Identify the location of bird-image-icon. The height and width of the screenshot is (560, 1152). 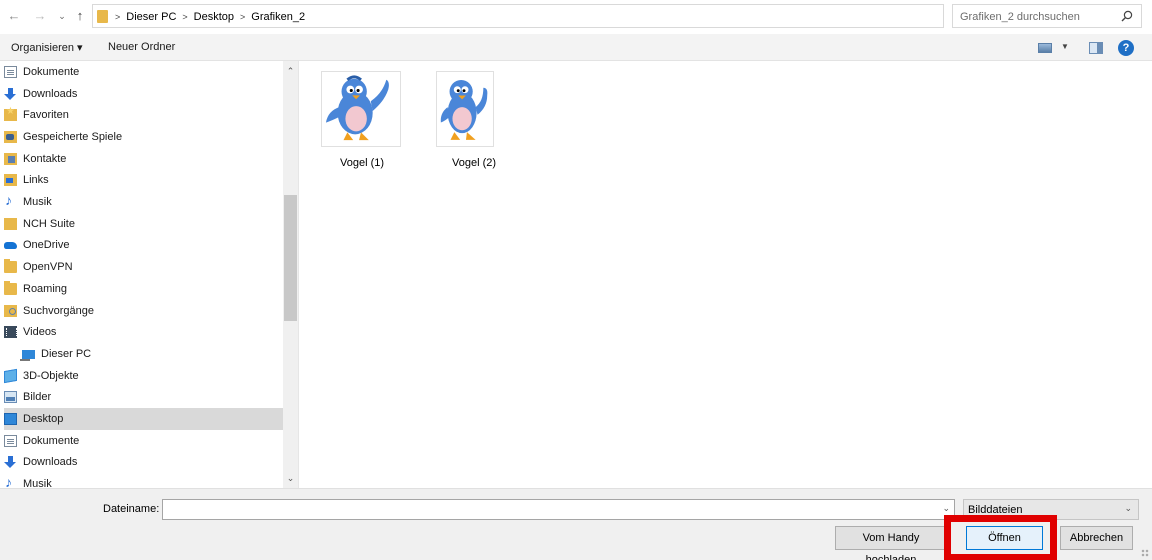
(361, 109).